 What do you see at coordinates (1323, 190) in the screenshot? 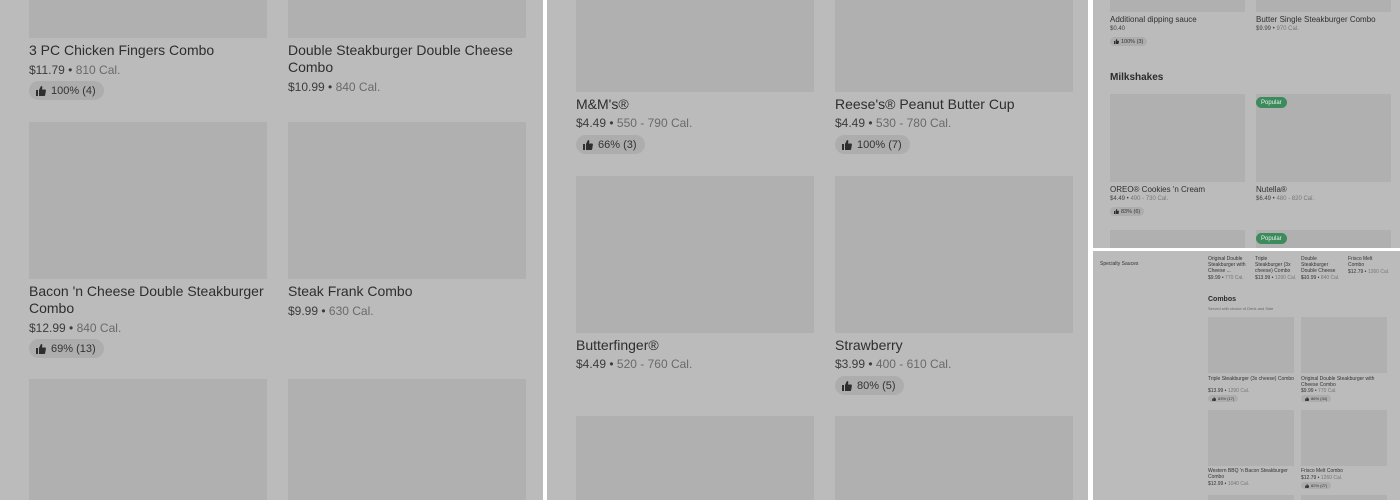
I see `item-title: Nutella®` at bounding box center [1323, 190].